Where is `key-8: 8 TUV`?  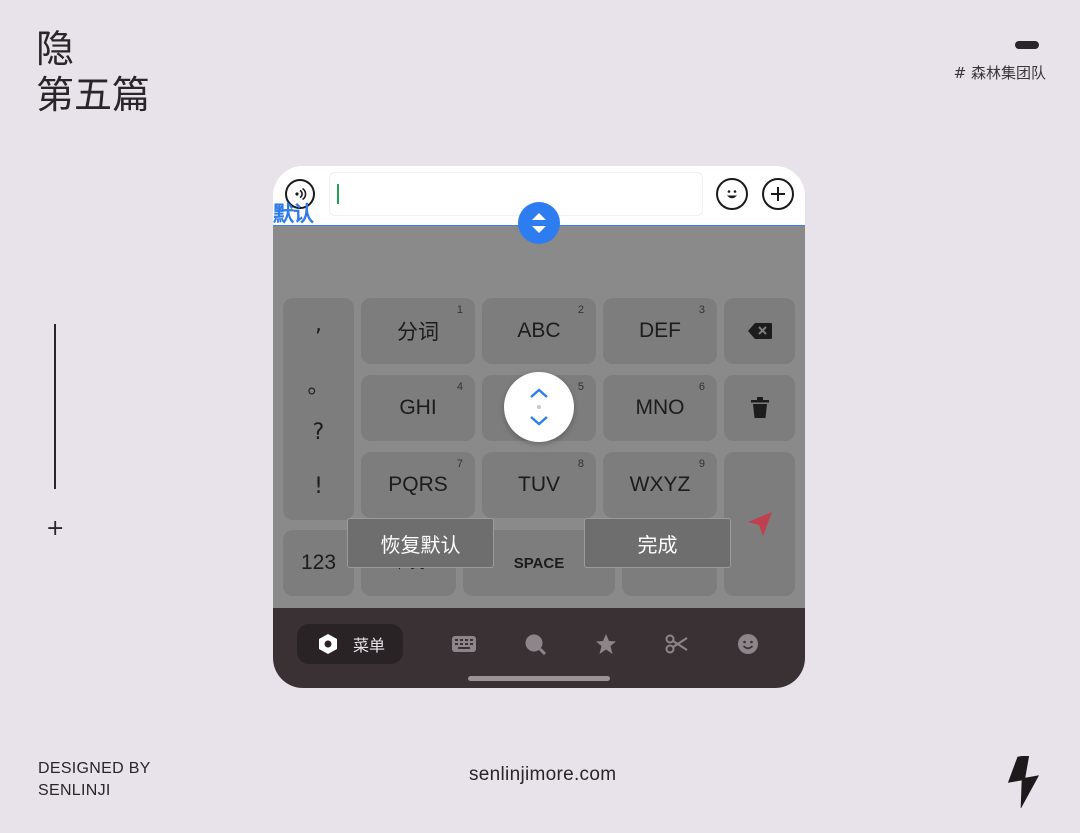
key-8: 8 TUV is located at coordinates (539, 485).